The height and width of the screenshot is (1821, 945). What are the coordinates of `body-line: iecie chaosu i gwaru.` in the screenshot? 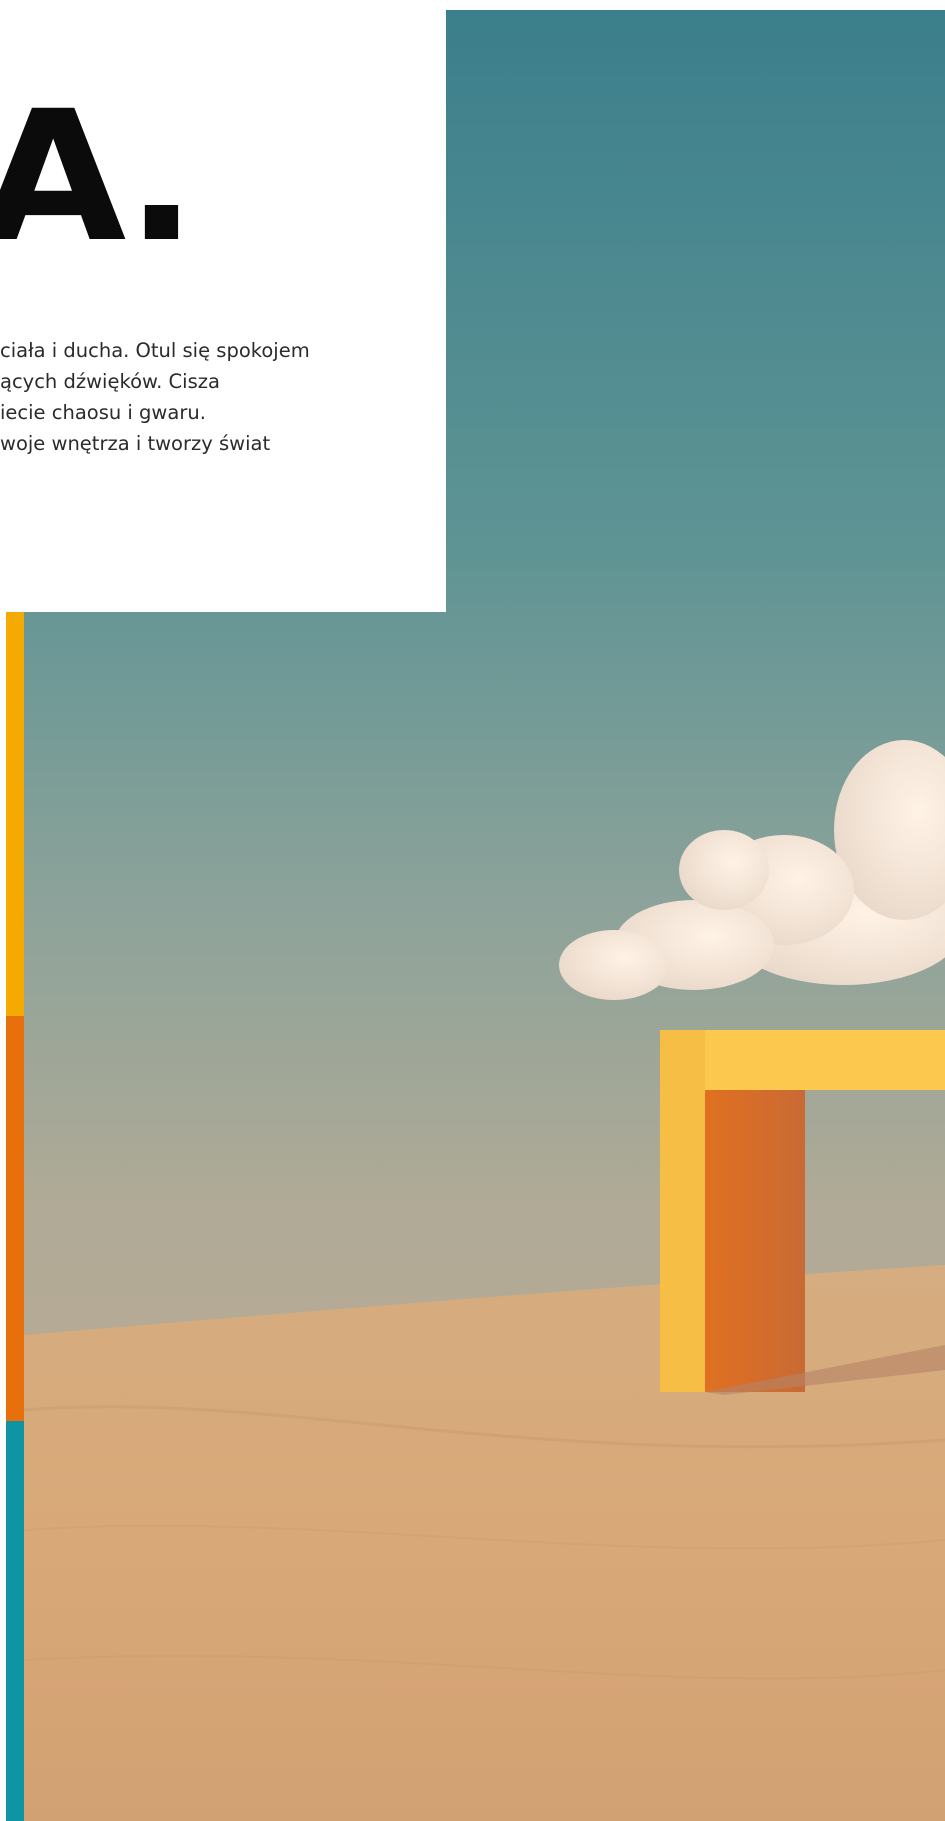 It's located at (103, 412).